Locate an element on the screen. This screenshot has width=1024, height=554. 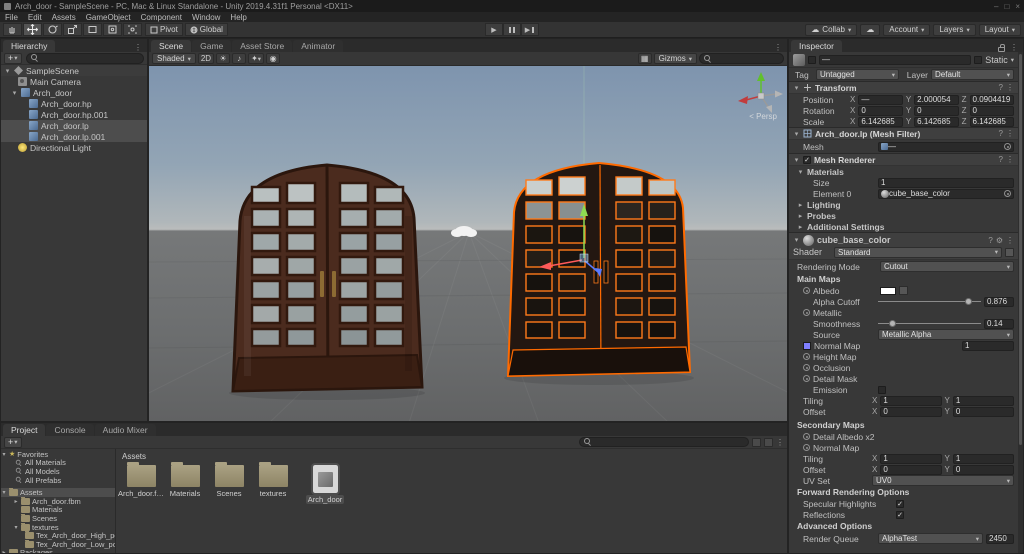
emission-checkbox is located at coordinates (882, 389).